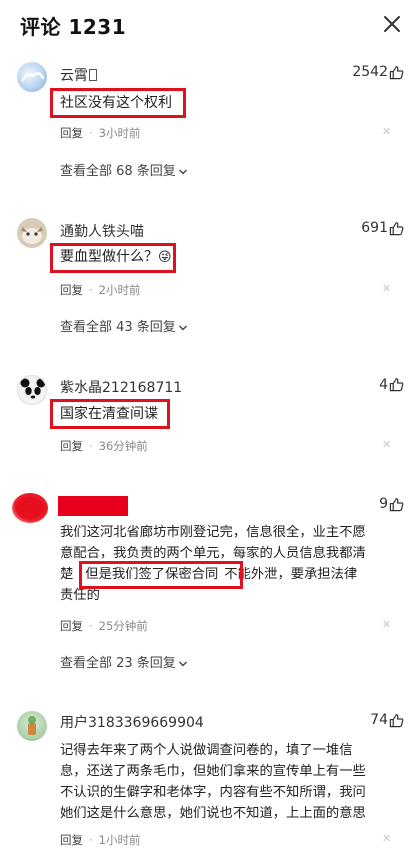 The image size is (416, 856). I want to click on comment-meta: 回复 · 2小时前 ✕, so click(226, 289).